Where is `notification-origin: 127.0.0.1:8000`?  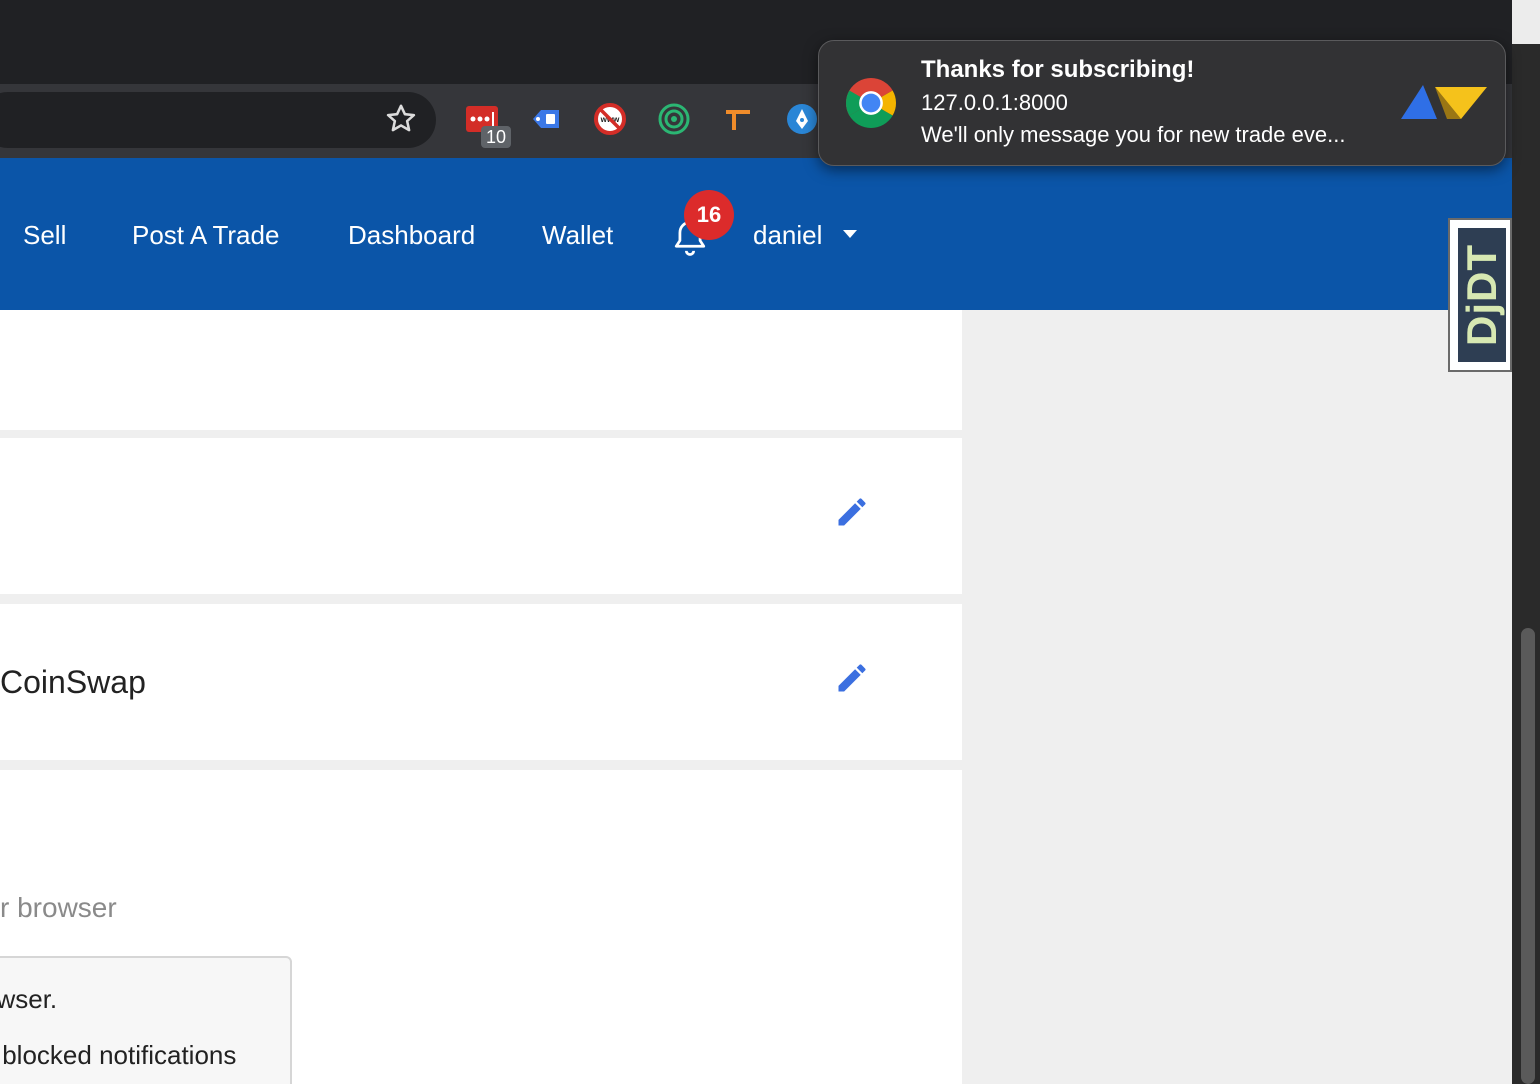 notification-origin: 127.0.0.1:8000 is located at coordinates (994, 102).